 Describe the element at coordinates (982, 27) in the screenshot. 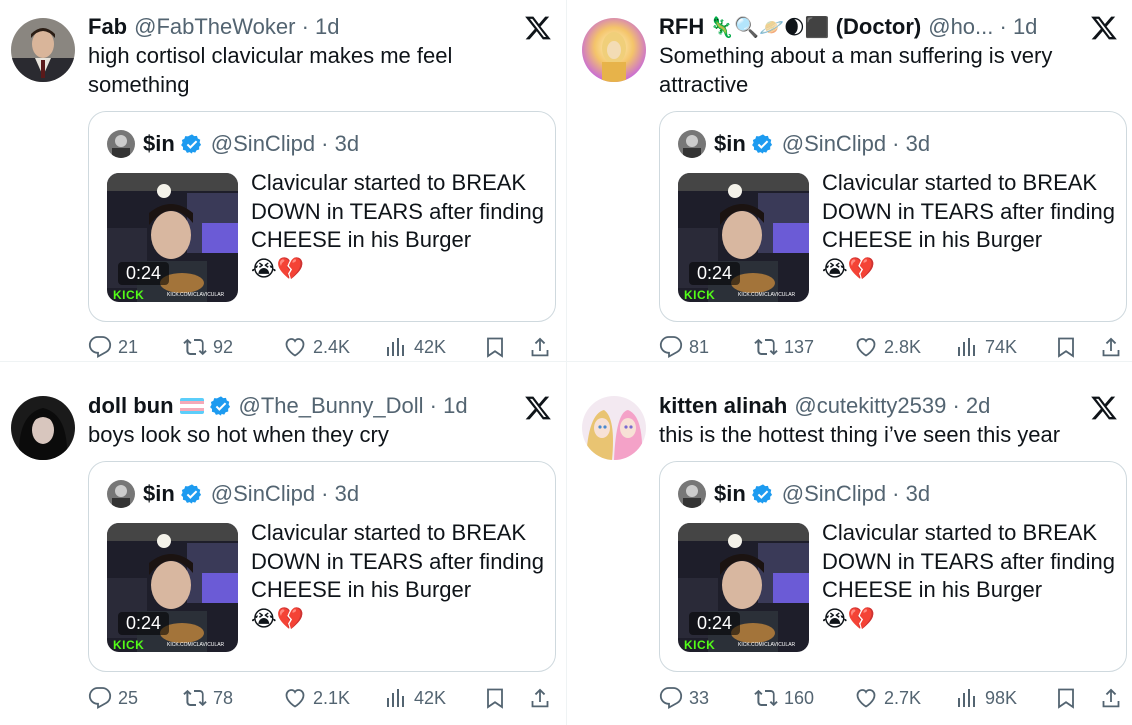

I see `user-handle: @ho... · 1d` at that location.